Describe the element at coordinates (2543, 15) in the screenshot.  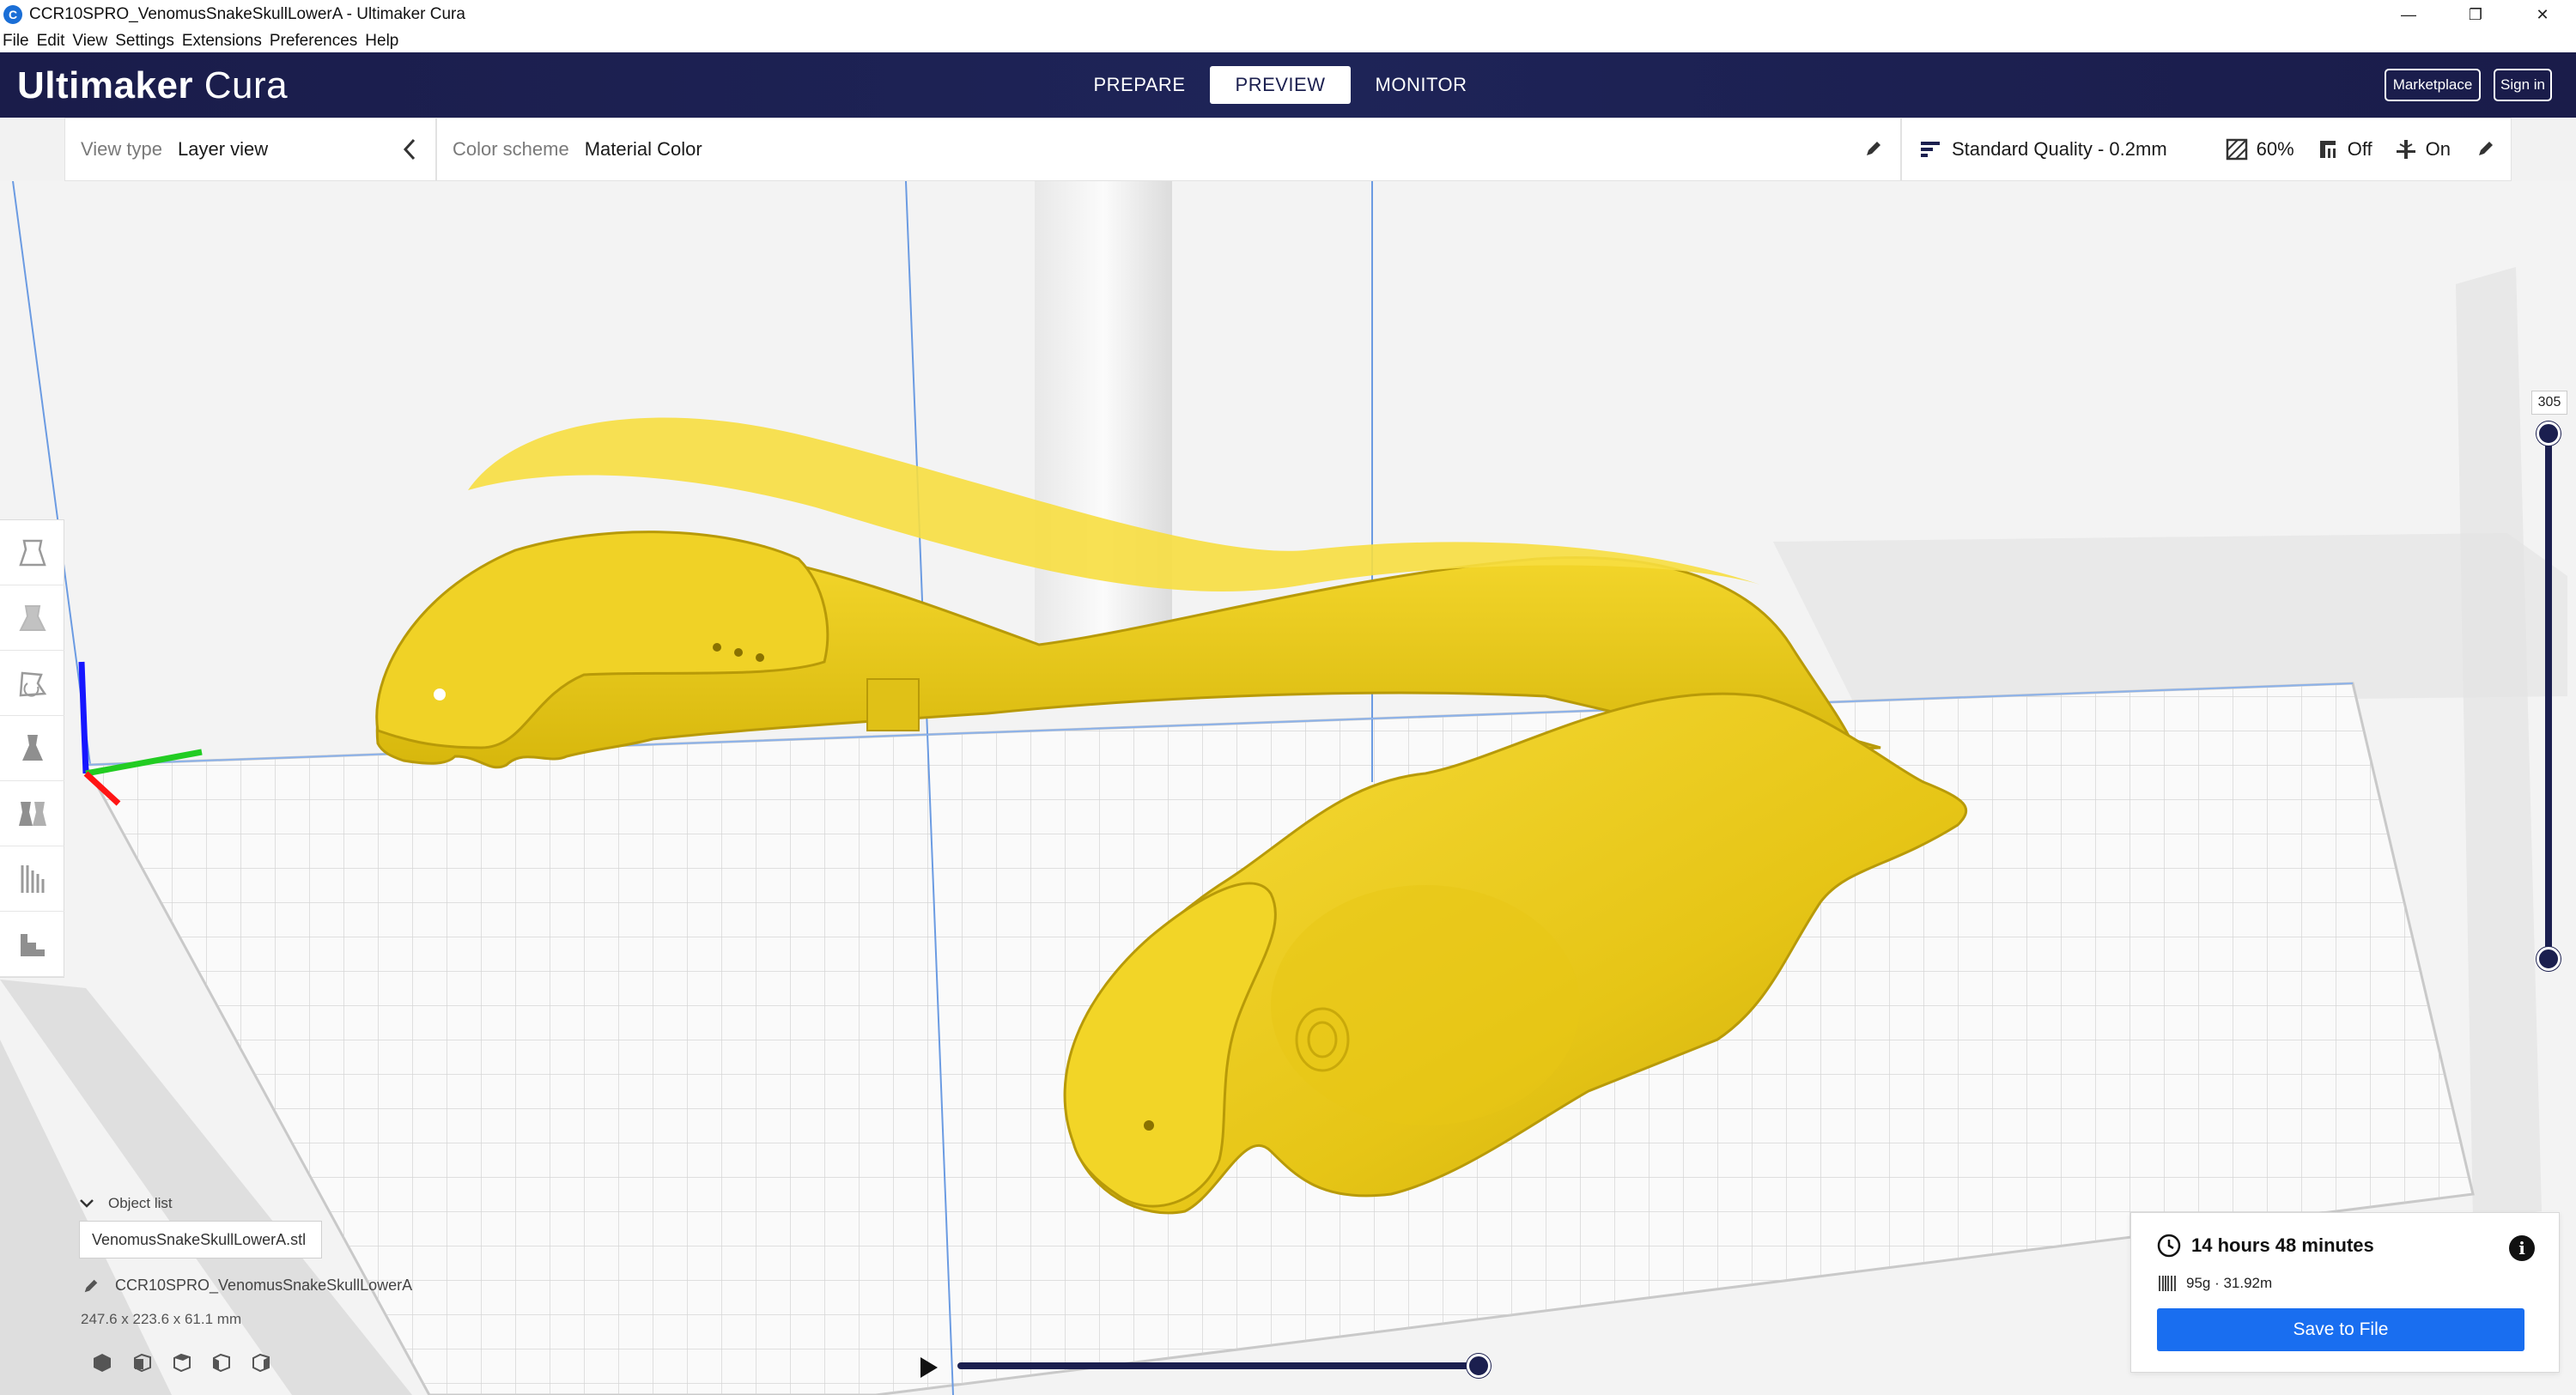
I see `close-button: ✕` at that location.